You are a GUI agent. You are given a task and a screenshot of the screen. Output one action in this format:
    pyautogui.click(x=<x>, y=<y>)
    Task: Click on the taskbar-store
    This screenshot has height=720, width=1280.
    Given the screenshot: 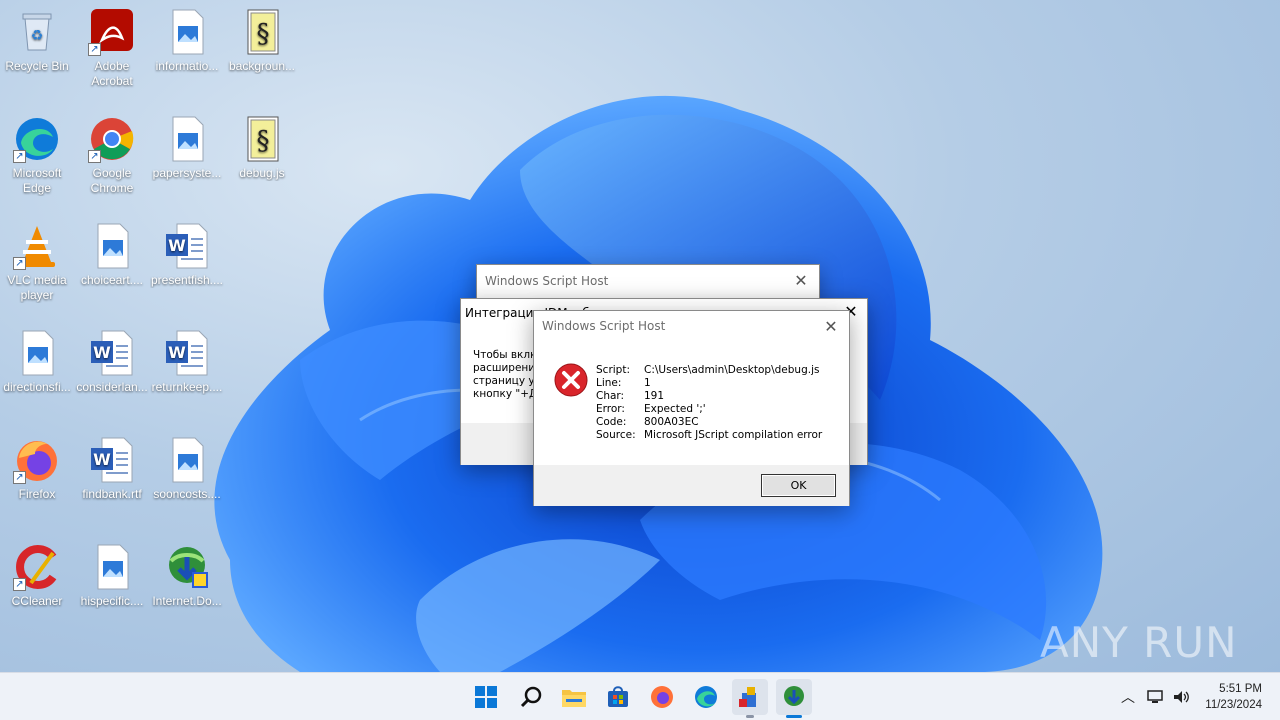 What is the action you would take?
    pyautogui.click(x=618, y=697)
    